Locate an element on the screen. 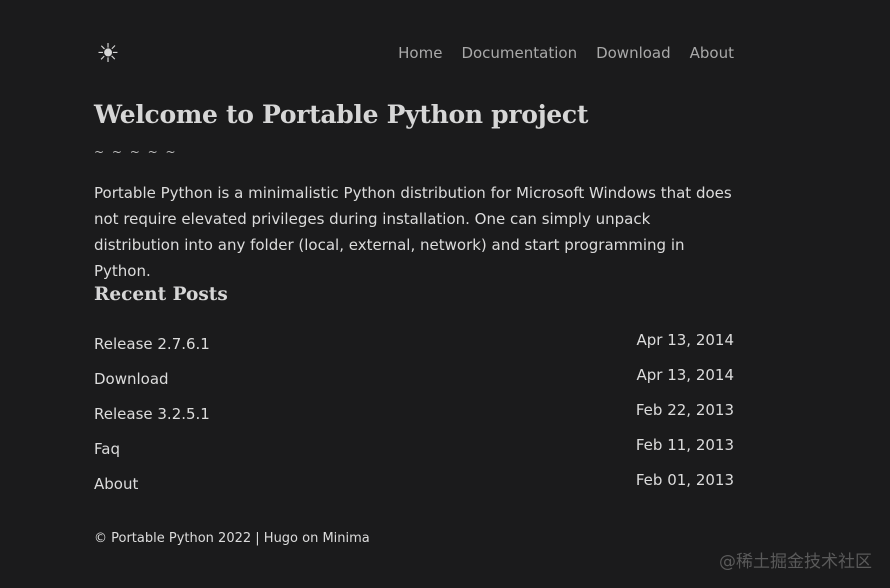 This screenshot has height=588, width=890. post-link: Download is located at coordinates (131, 379).